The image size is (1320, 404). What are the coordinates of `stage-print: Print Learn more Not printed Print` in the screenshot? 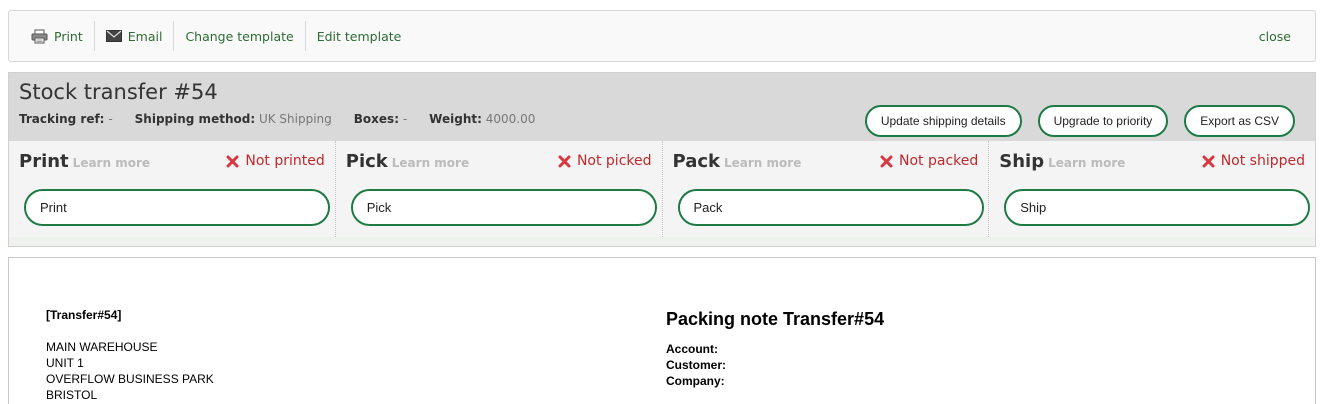 It's located at (172, 189).